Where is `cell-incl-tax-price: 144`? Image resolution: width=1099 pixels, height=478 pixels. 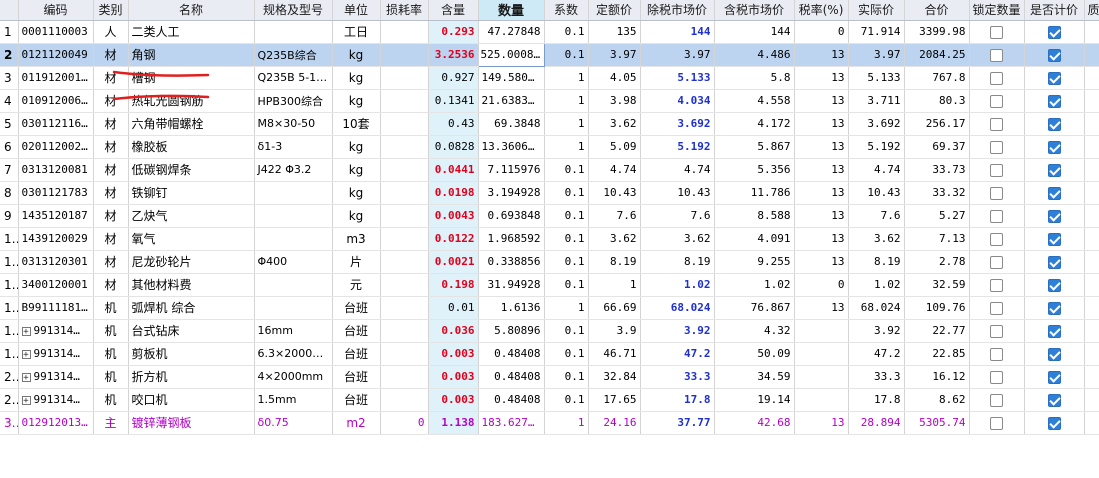
cell-incl-tax-price: 144 is located at coordinates (754, 32).